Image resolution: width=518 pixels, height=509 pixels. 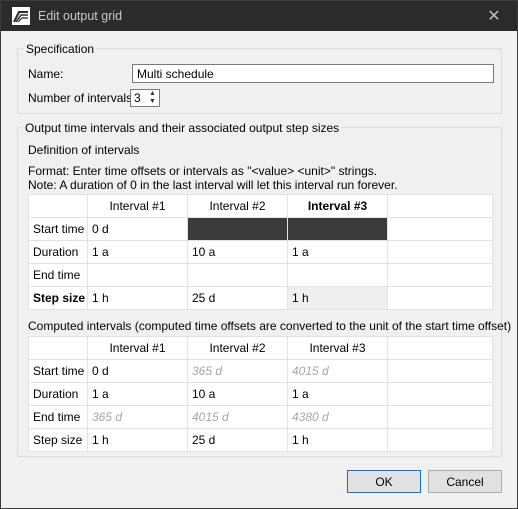 What do you see at coordinates (137, 98) in the screenshot?
I see `number-of-intervals-value: 3` at bounding box center [137, 98].